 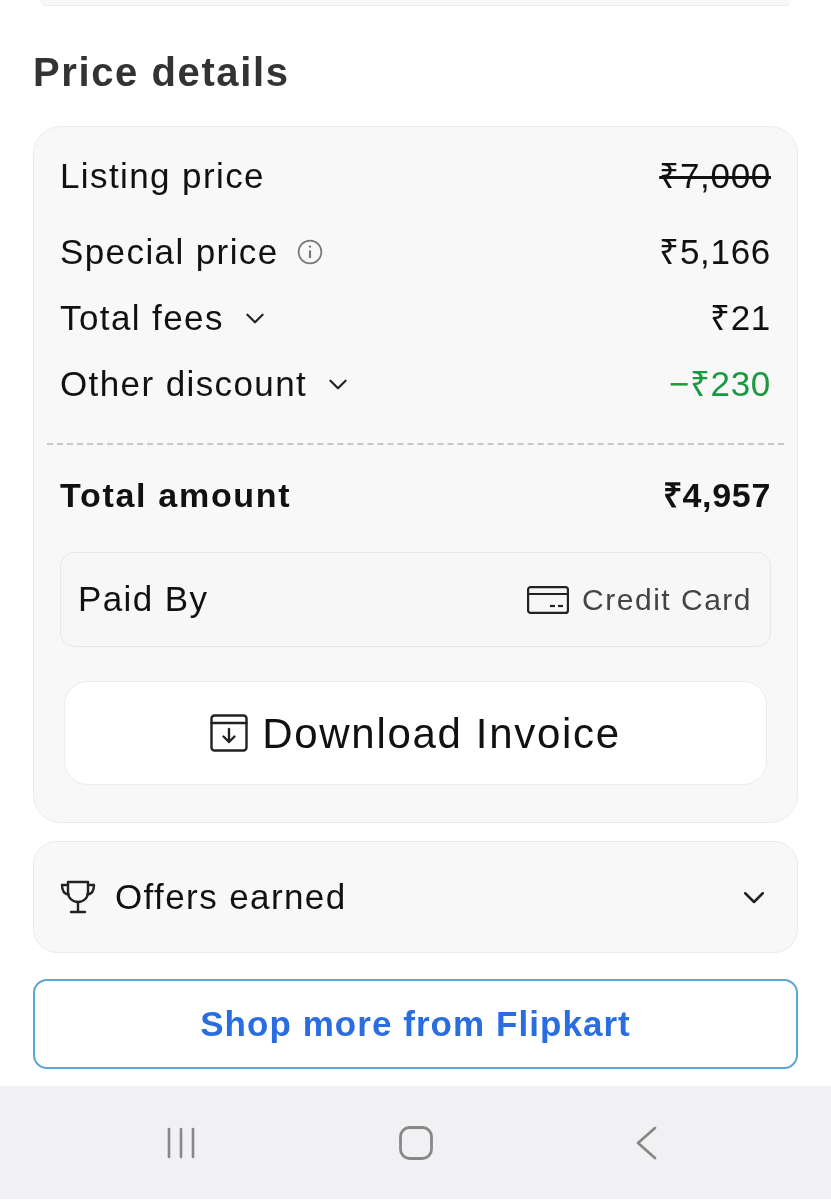 I want to click on price-value: ₹5,166, so click(x=715, y=251).